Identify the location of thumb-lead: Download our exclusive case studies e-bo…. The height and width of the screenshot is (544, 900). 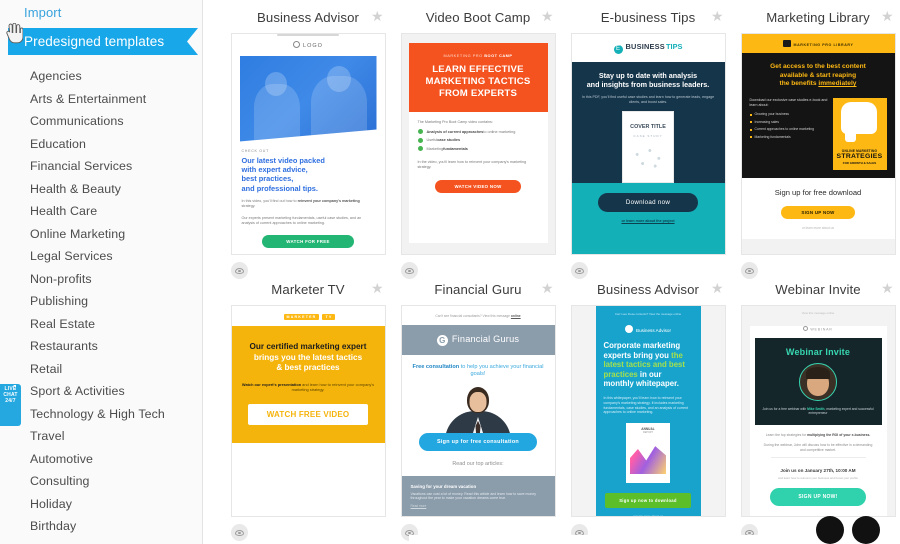
(788, 102).